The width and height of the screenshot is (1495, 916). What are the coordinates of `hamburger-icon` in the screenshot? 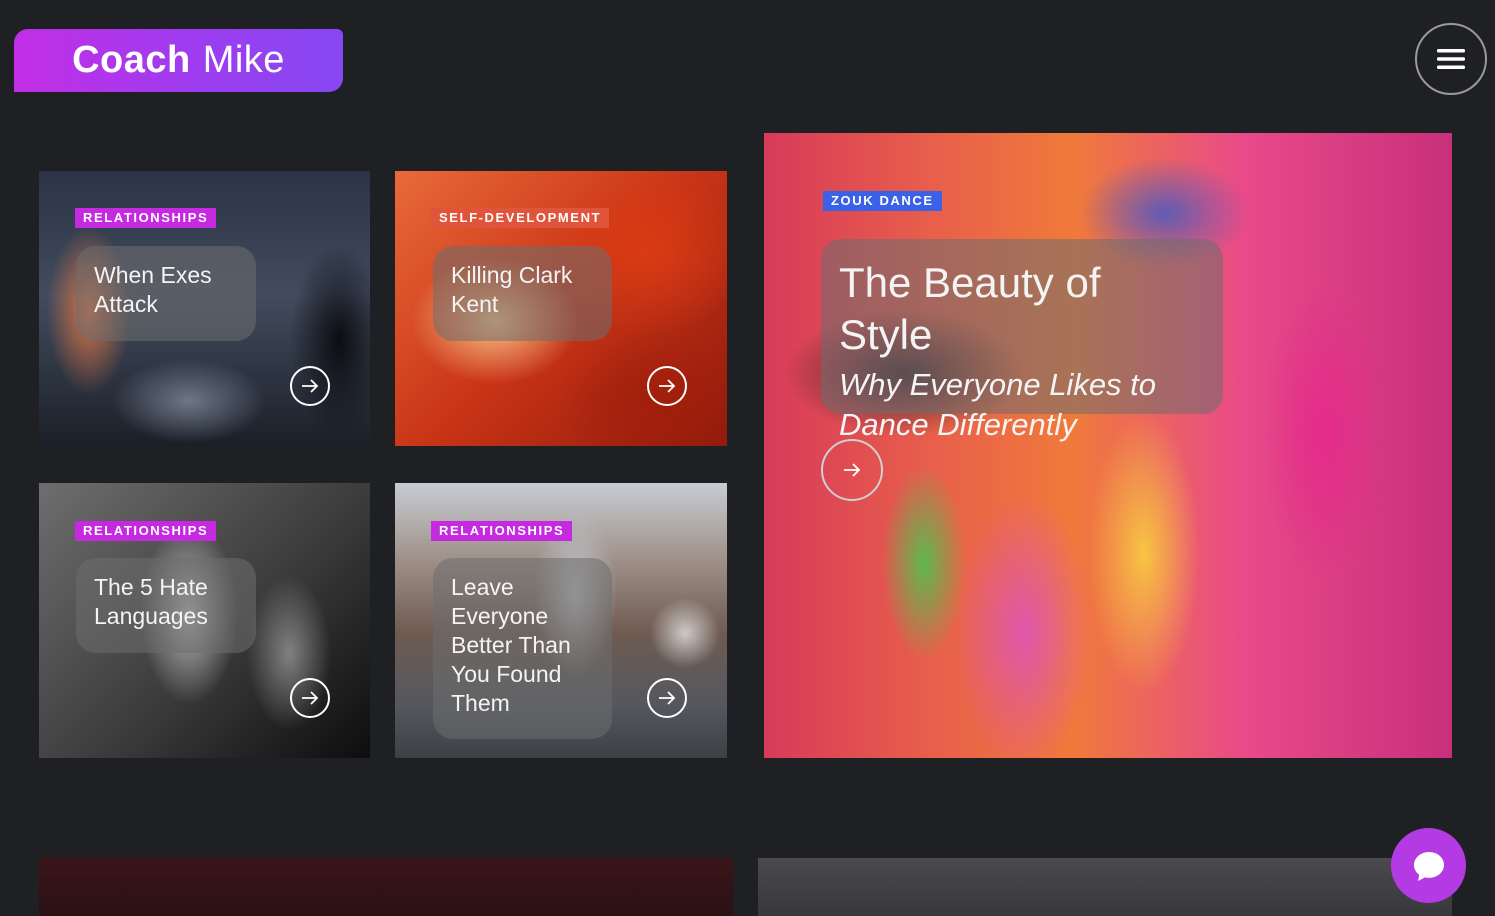 It's located at (1451, 59).